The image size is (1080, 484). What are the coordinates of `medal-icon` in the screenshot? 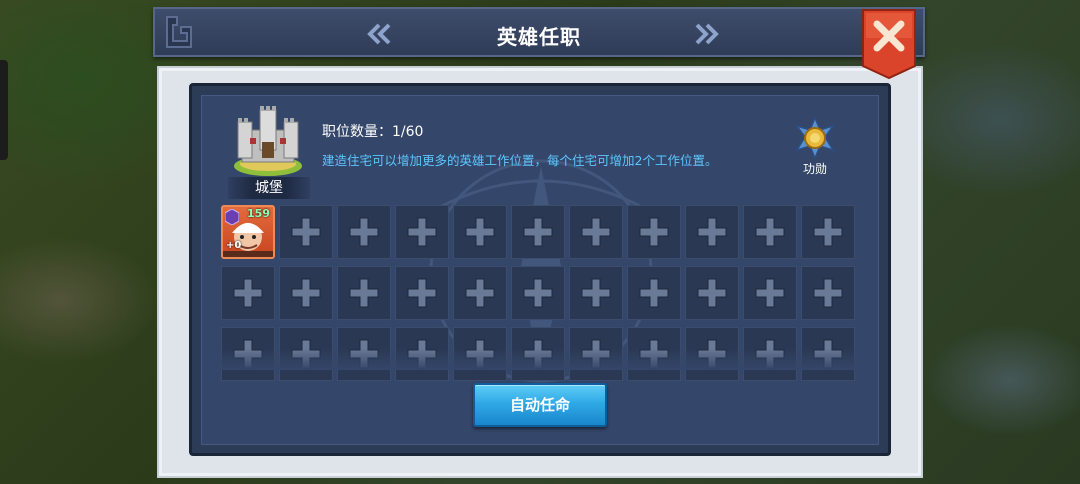 It's located at (815, 138).